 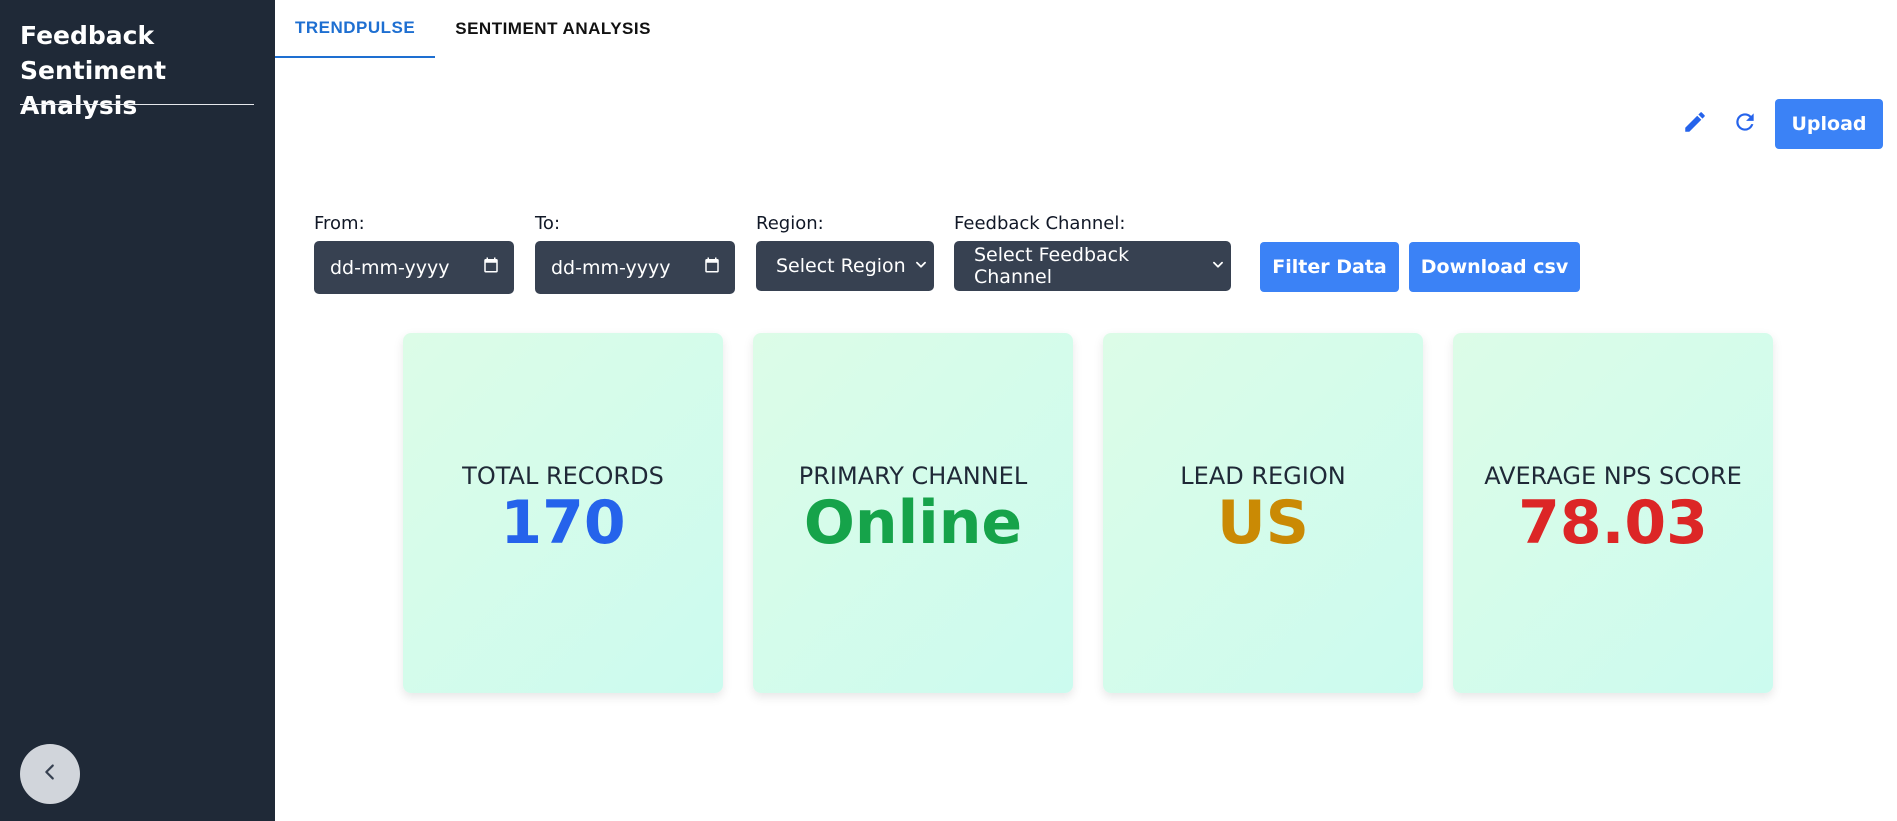 What do you see at coordinates (137, 104) in the screenshot?
I see `sidebar-divider` at bounding box center [137, 104].